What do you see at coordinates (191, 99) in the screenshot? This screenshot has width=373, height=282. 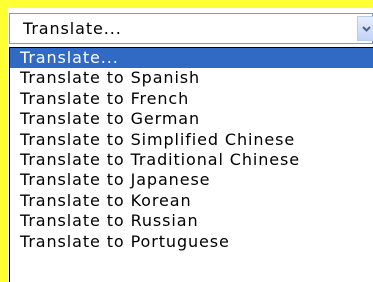 I see `option-french: Translate to French` at bounding box center [191, 99].